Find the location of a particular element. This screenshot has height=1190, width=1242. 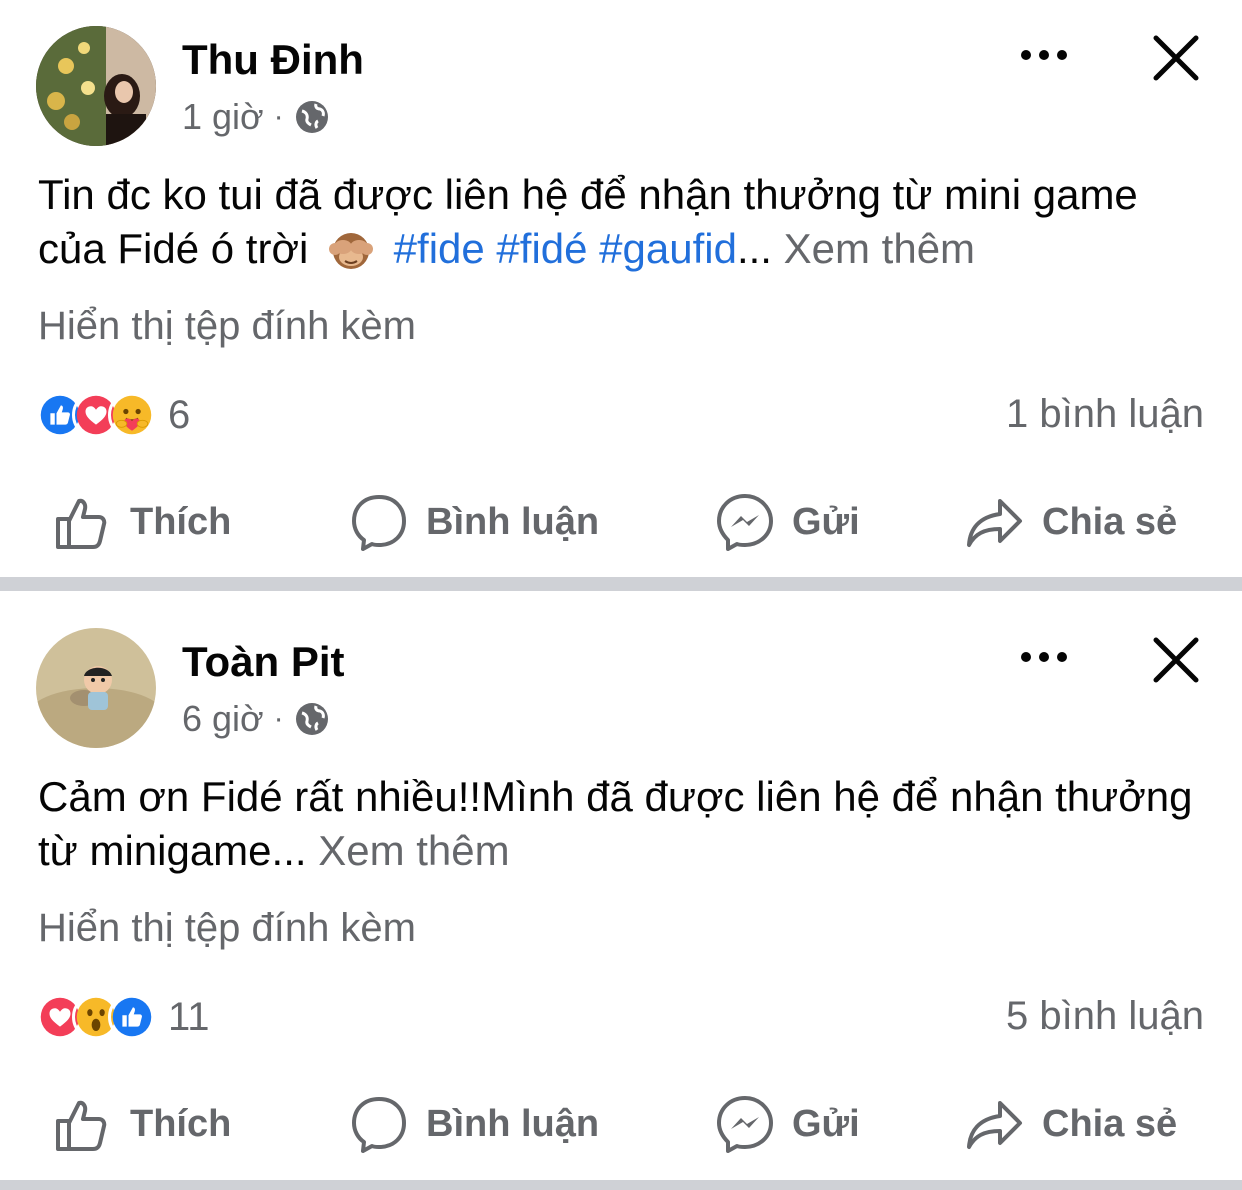

hashtags: #fide #fidé #gaufid is located at coordinates (565, 248).